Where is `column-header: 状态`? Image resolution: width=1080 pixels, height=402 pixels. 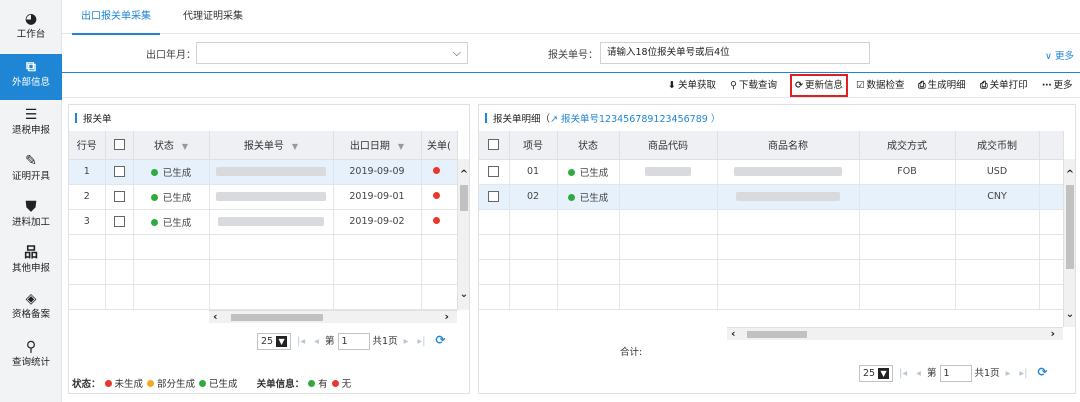
column-header: 状态 is located at coordinates (588, 145).